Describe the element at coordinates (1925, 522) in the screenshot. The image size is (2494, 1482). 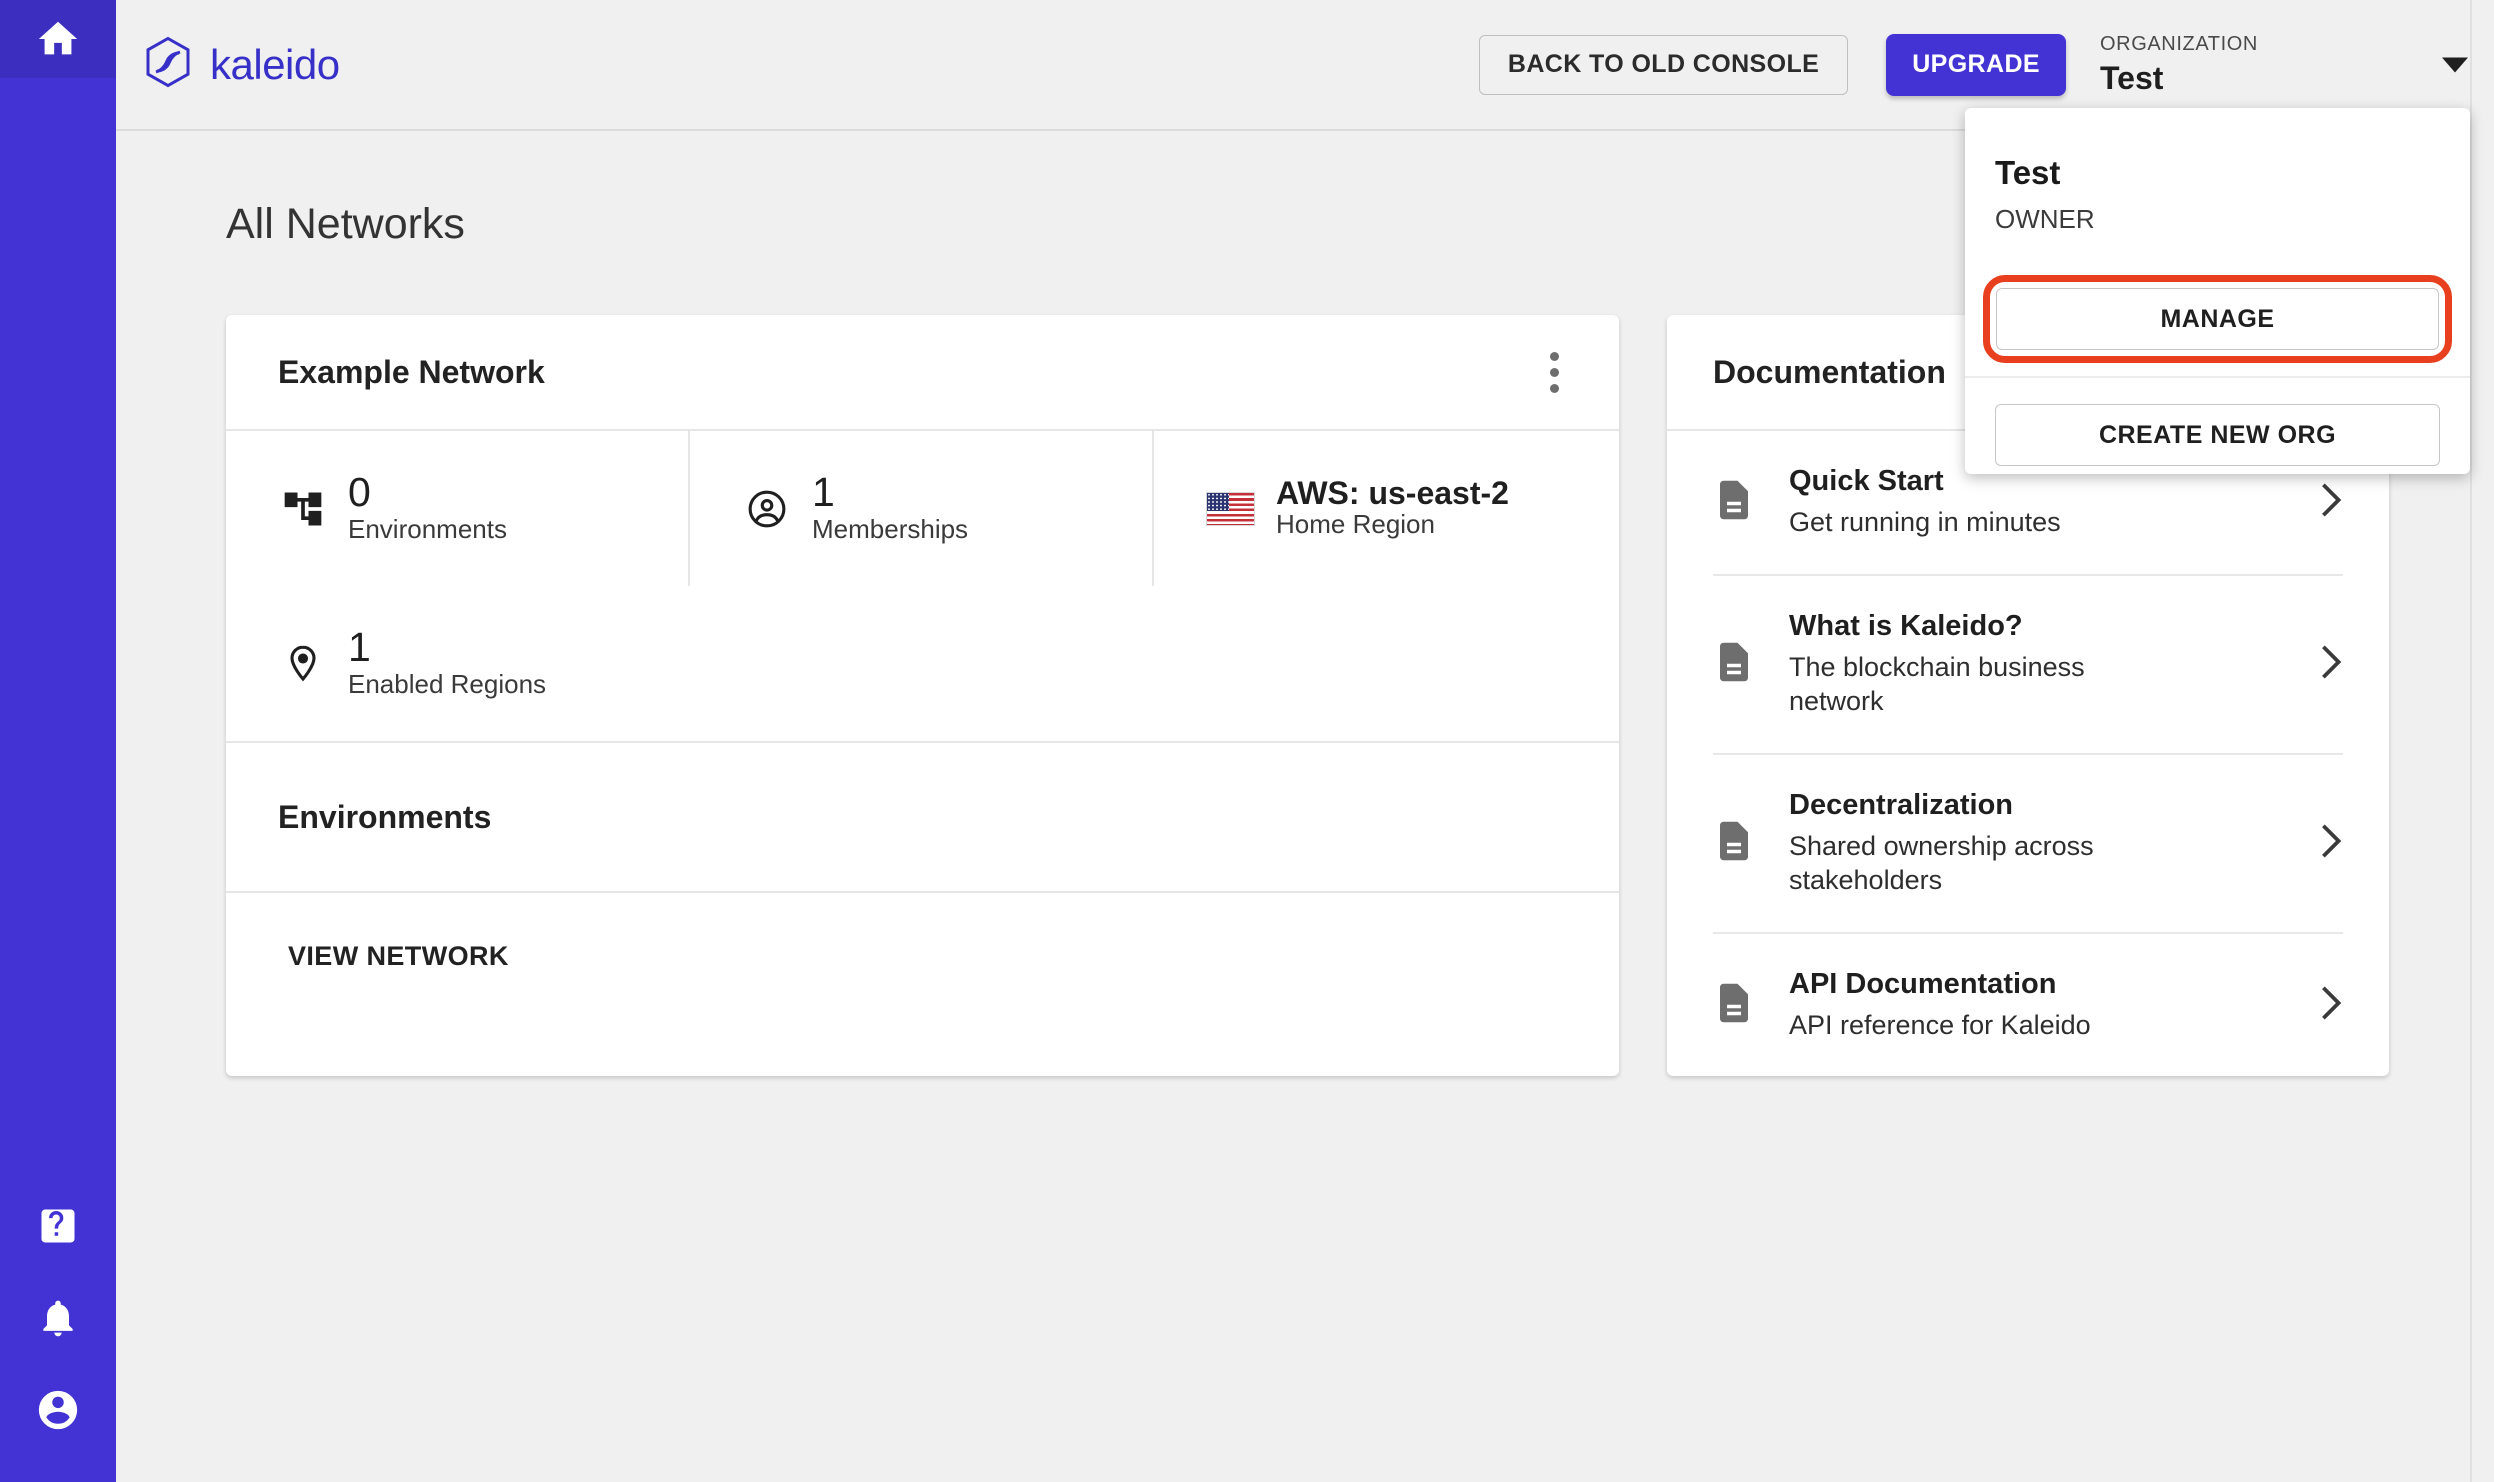
I see `doc-item-subtitle: Get running in minutes` at that location.